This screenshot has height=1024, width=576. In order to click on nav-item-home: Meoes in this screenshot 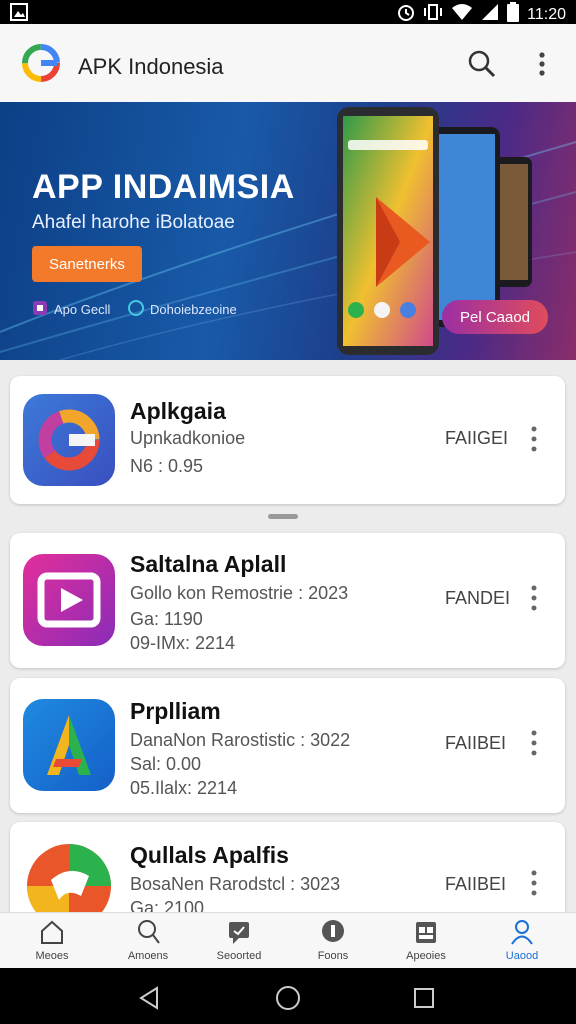, I will do `click(52, 941)`.